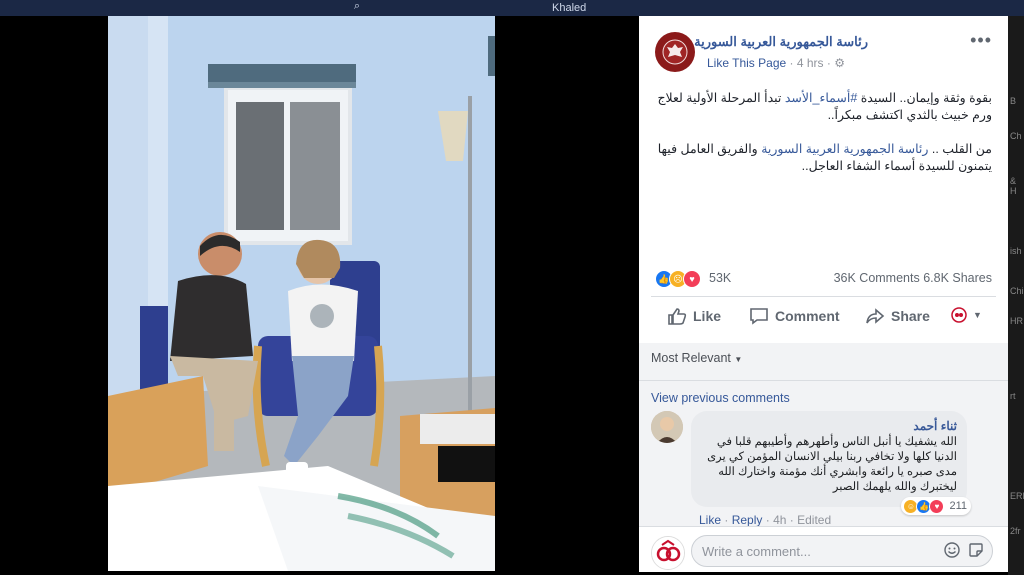 The image size is (1024, 575). What do you see at coordinates (512, 8) in the screenshot?
I see `top-bar` at bounding box center [512, 8].